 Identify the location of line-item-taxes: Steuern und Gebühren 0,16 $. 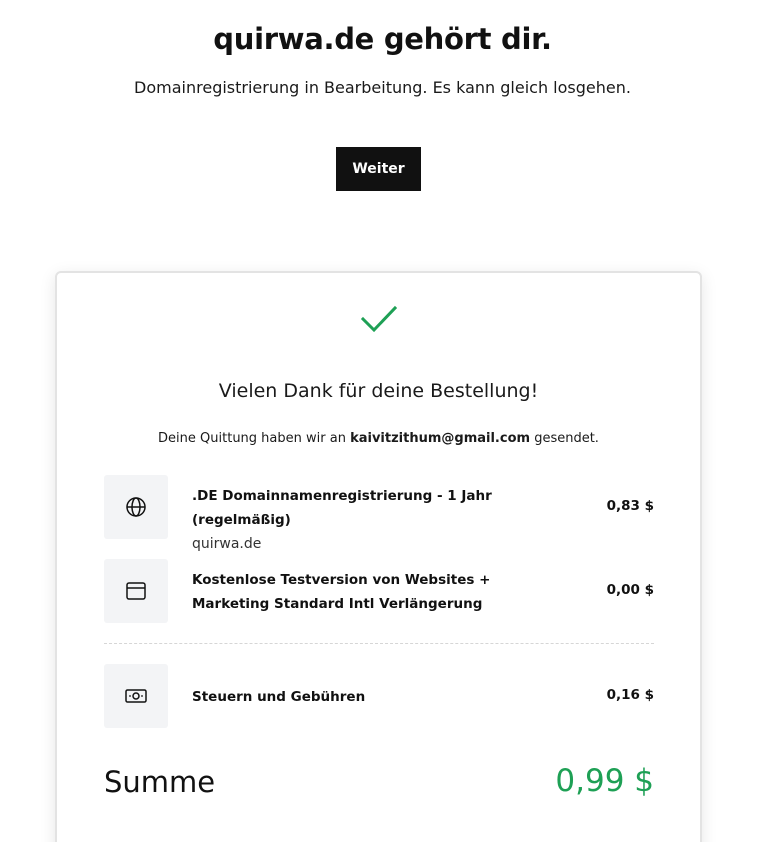
(379, 696).